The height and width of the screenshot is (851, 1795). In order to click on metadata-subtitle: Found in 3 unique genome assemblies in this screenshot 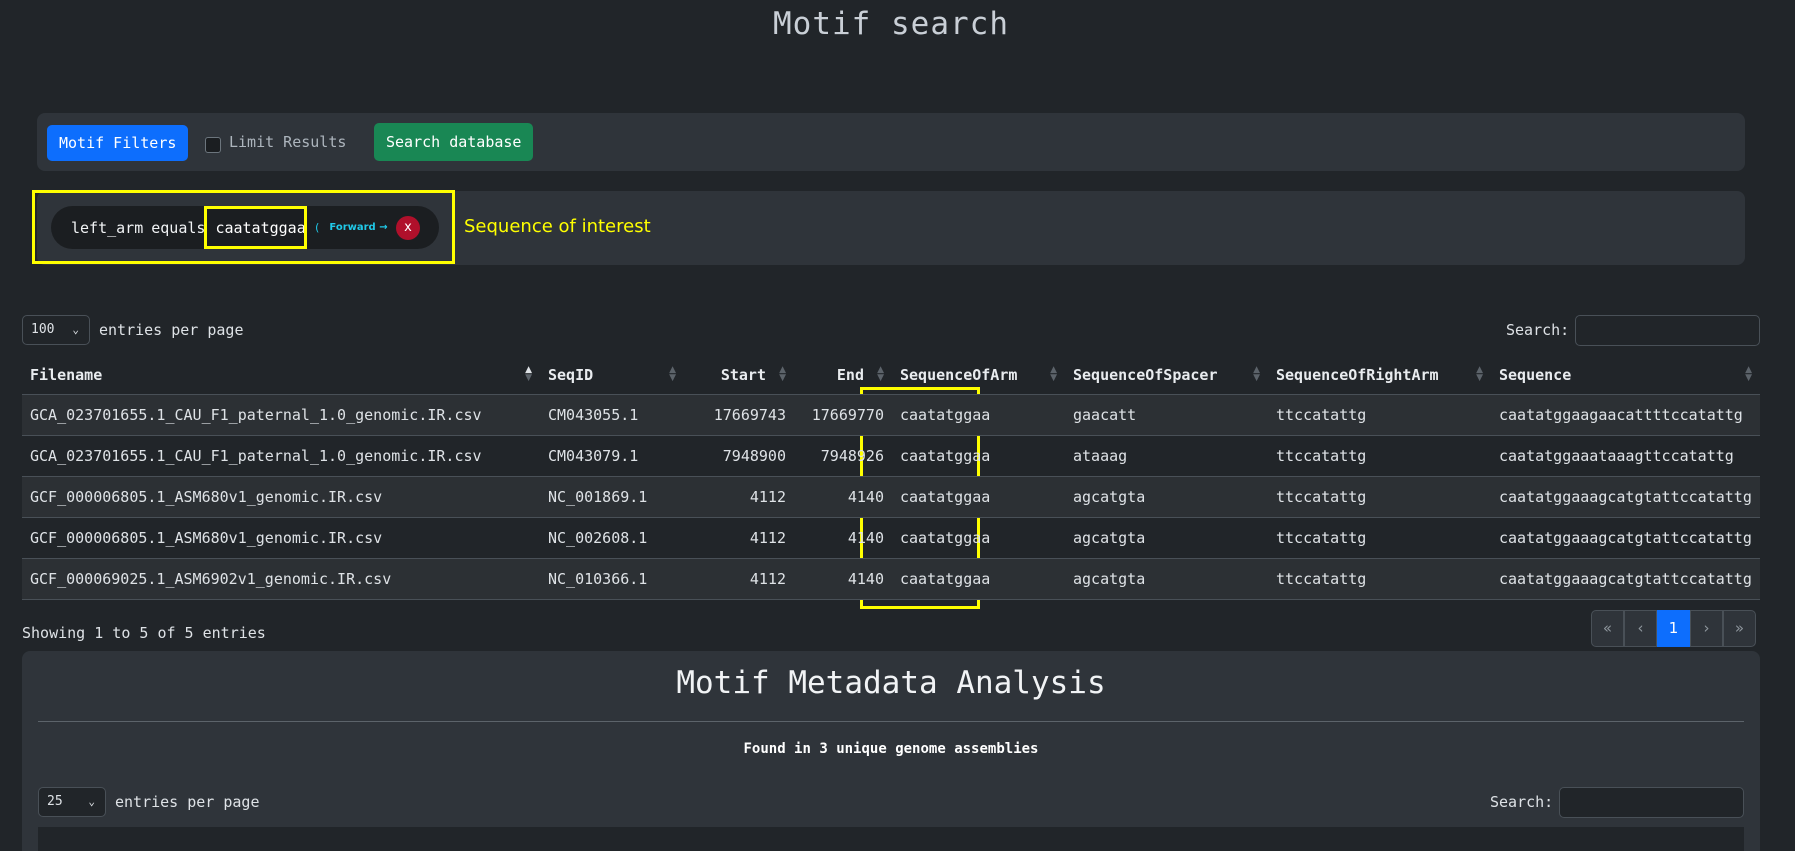, I will do `click(891, 749)`.